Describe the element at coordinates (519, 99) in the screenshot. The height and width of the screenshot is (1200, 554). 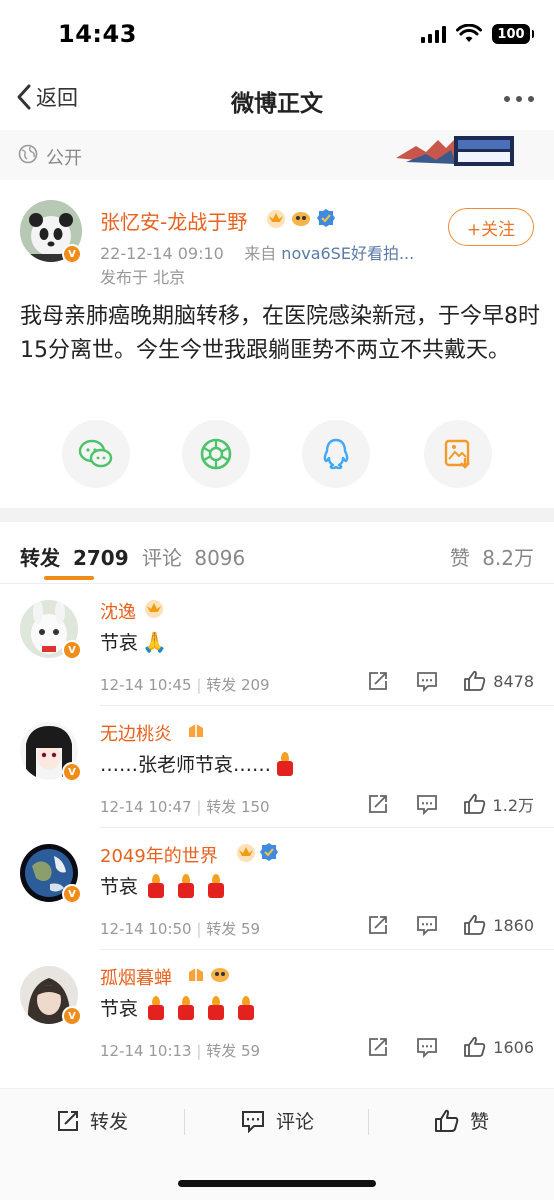
I see `more-options-button` at that location.